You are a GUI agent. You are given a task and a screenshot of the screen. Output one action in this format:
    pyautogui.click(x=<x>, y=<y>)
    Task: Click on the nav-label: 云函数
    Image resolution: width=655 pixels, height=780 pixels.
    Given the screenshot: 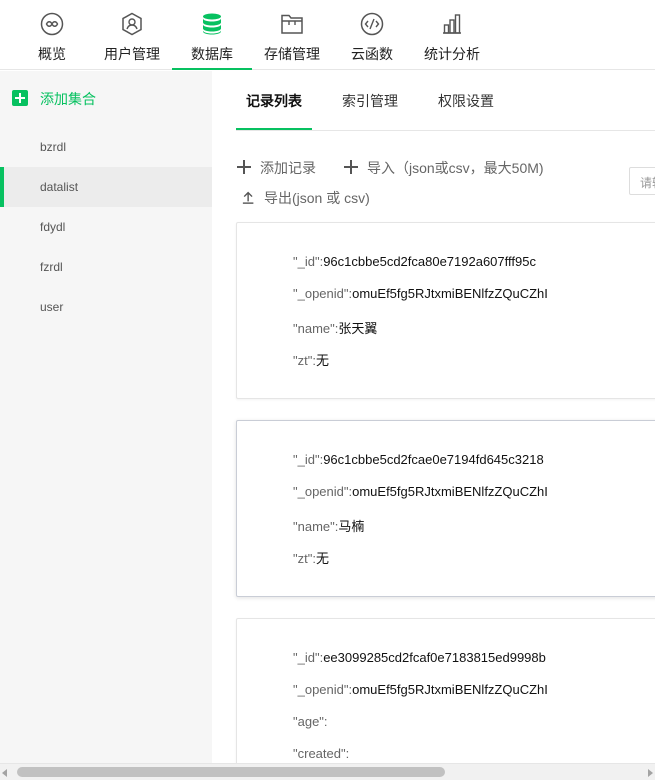 What is the action you would take?
    pyautogui.click(x=372, y=54)
    